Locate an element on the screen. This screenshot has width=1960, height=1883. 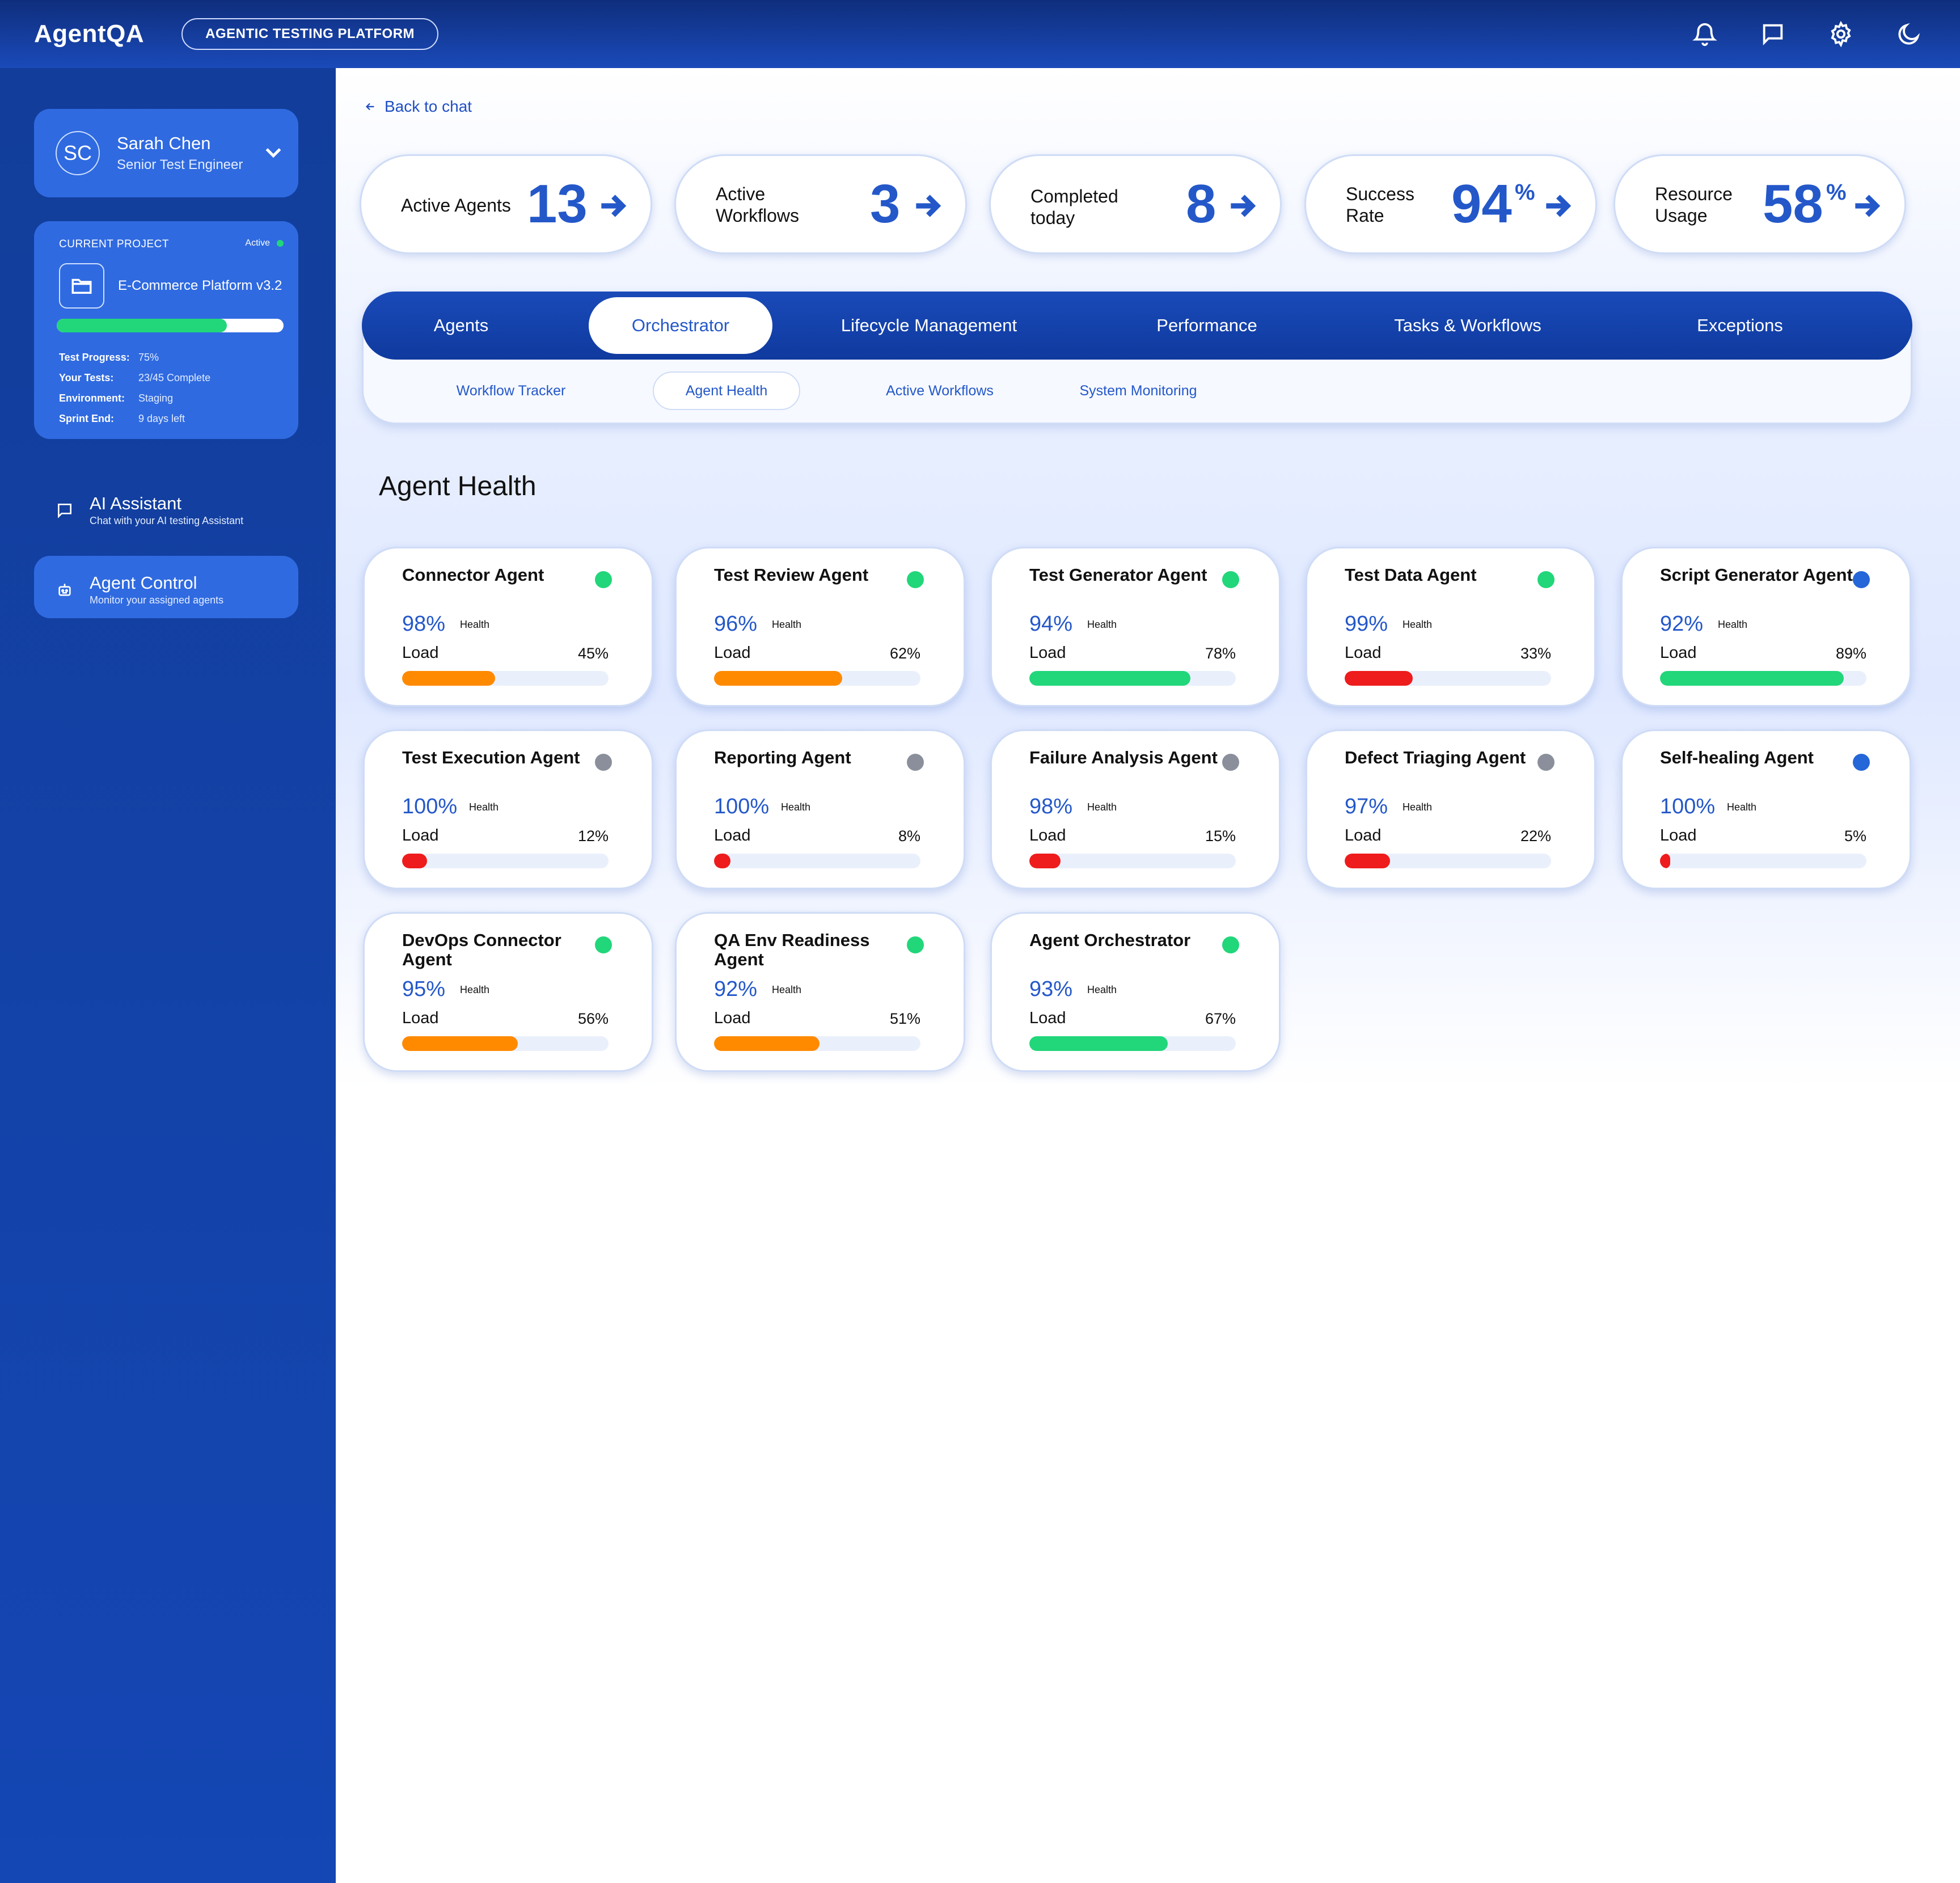
gear-icon is located at coordinates (1841, 34).